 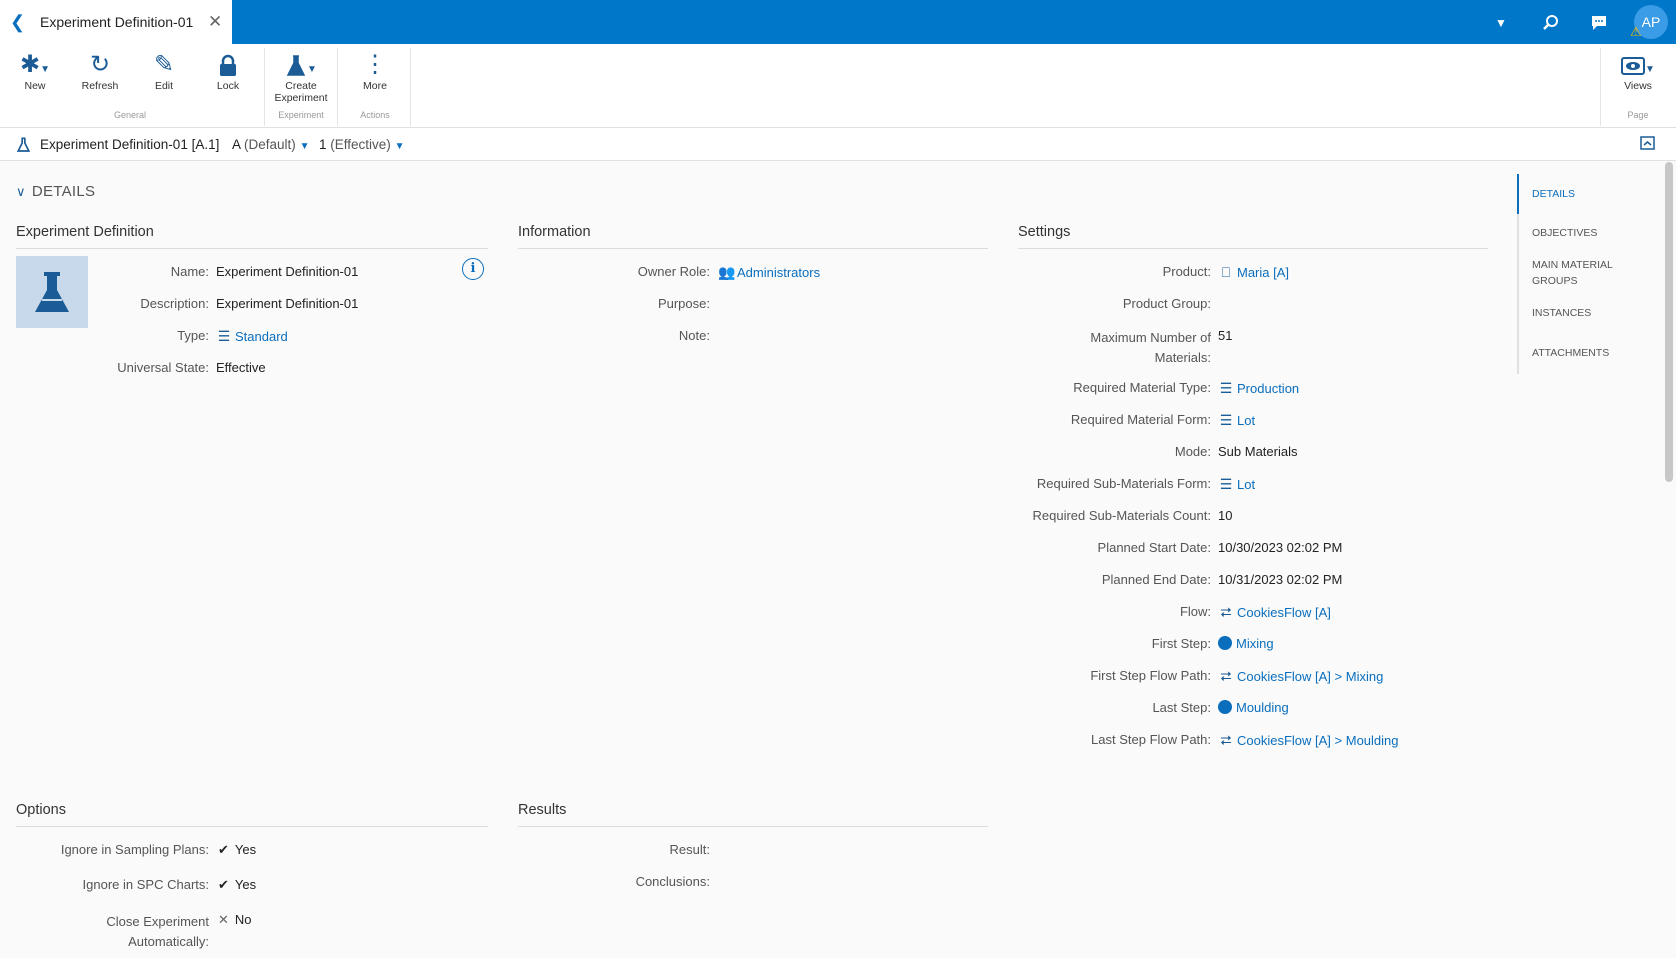 I want to click on create-experiment-button: ▼ Create Experiment, so click(x=301, y=77).